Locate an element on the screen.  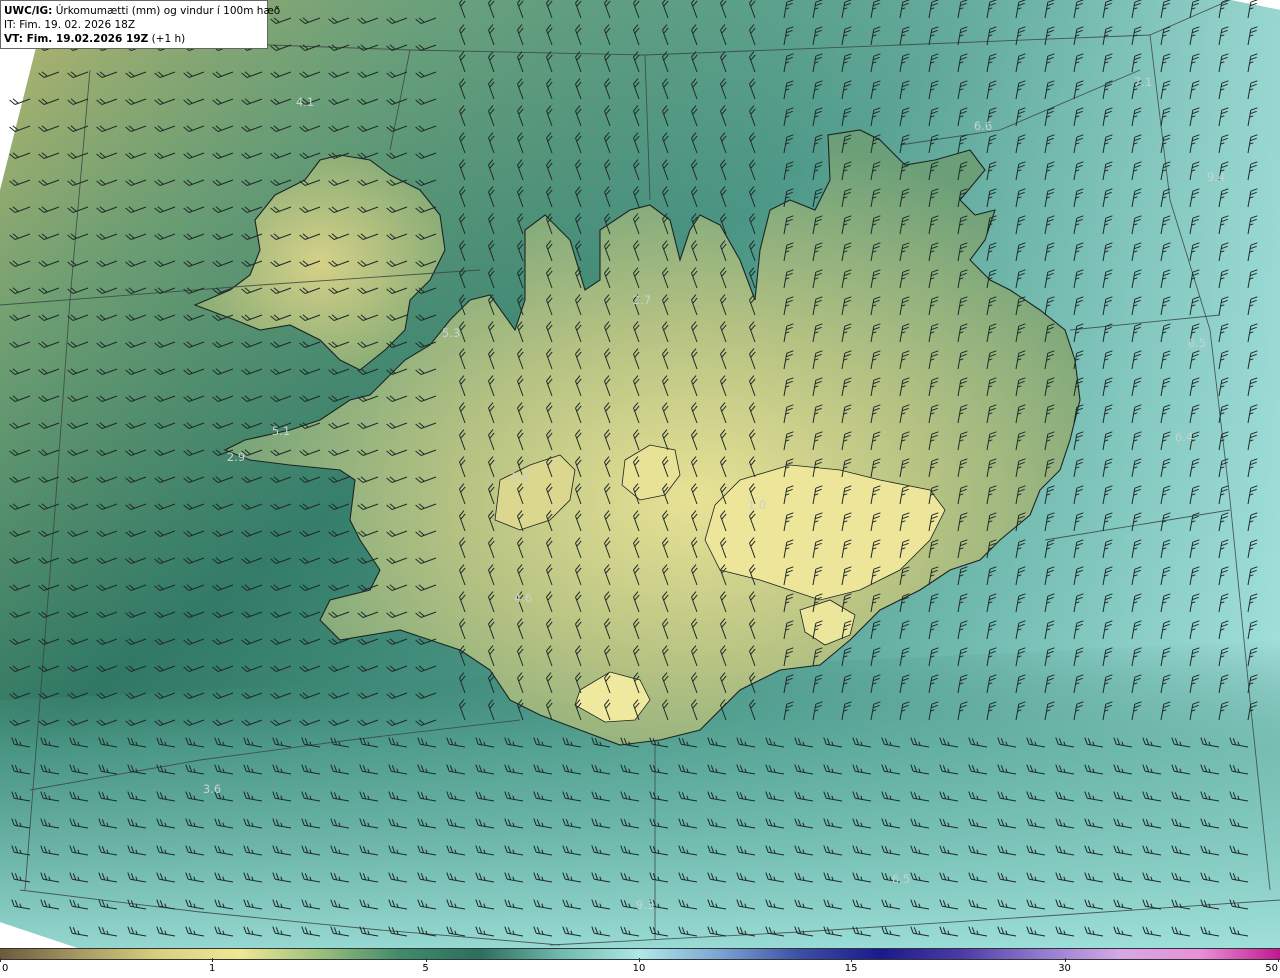
map-value-label: 2.6 is located at coordinates (519, 477).